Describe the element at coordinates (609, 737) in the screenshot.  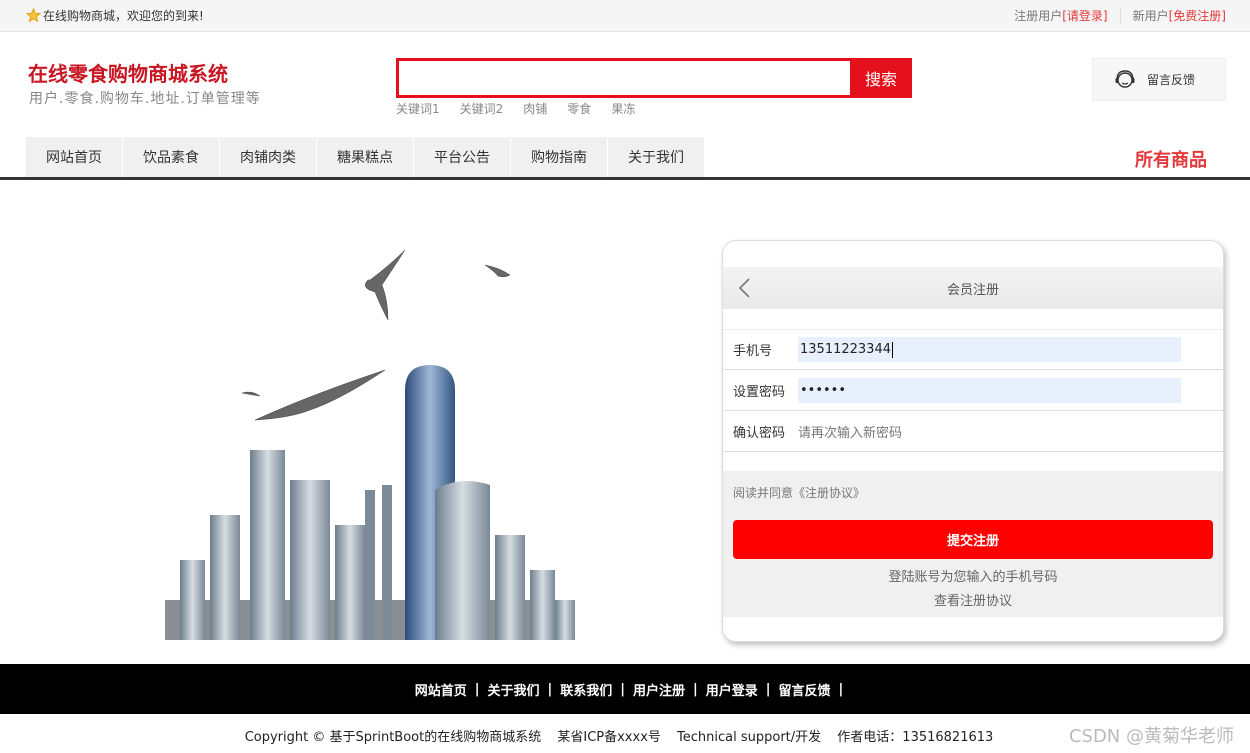
I see `icp-text: 某省ICP备xxxx号` at that location.